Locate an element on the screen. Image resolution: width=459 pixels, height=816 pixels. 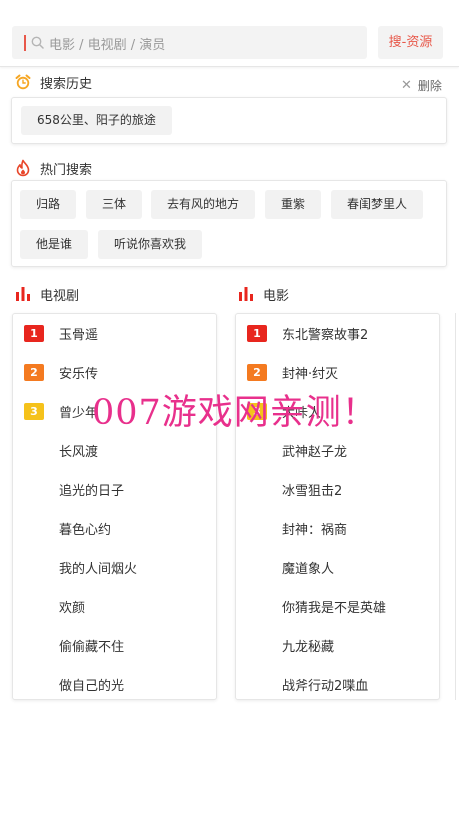
list-item: 战斧行动2喋血 is located at coordinates (337, 684).